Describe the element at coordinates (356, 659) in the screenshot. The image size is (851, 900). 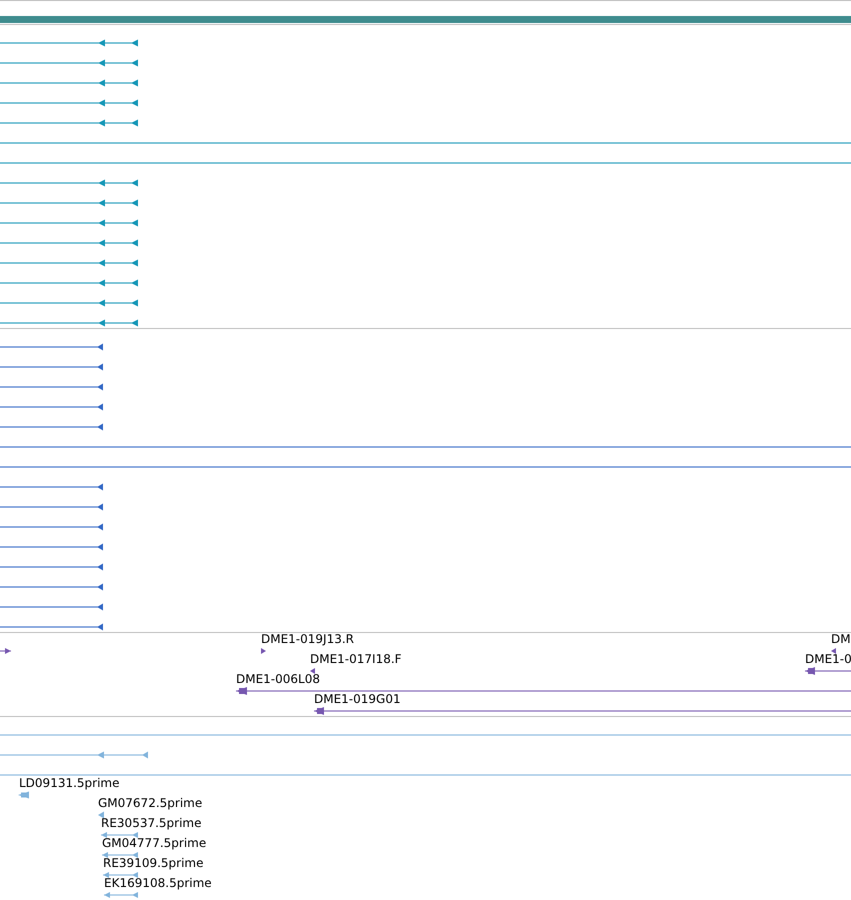
I see `feature-label: DME1-017I18.F` at that location.